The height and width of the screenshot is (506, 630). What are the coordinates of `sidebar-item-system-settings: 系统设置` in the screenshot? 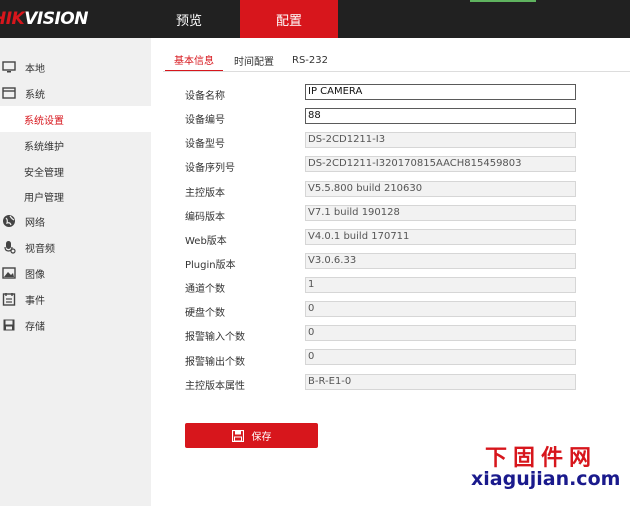 It's located at (75, 119).